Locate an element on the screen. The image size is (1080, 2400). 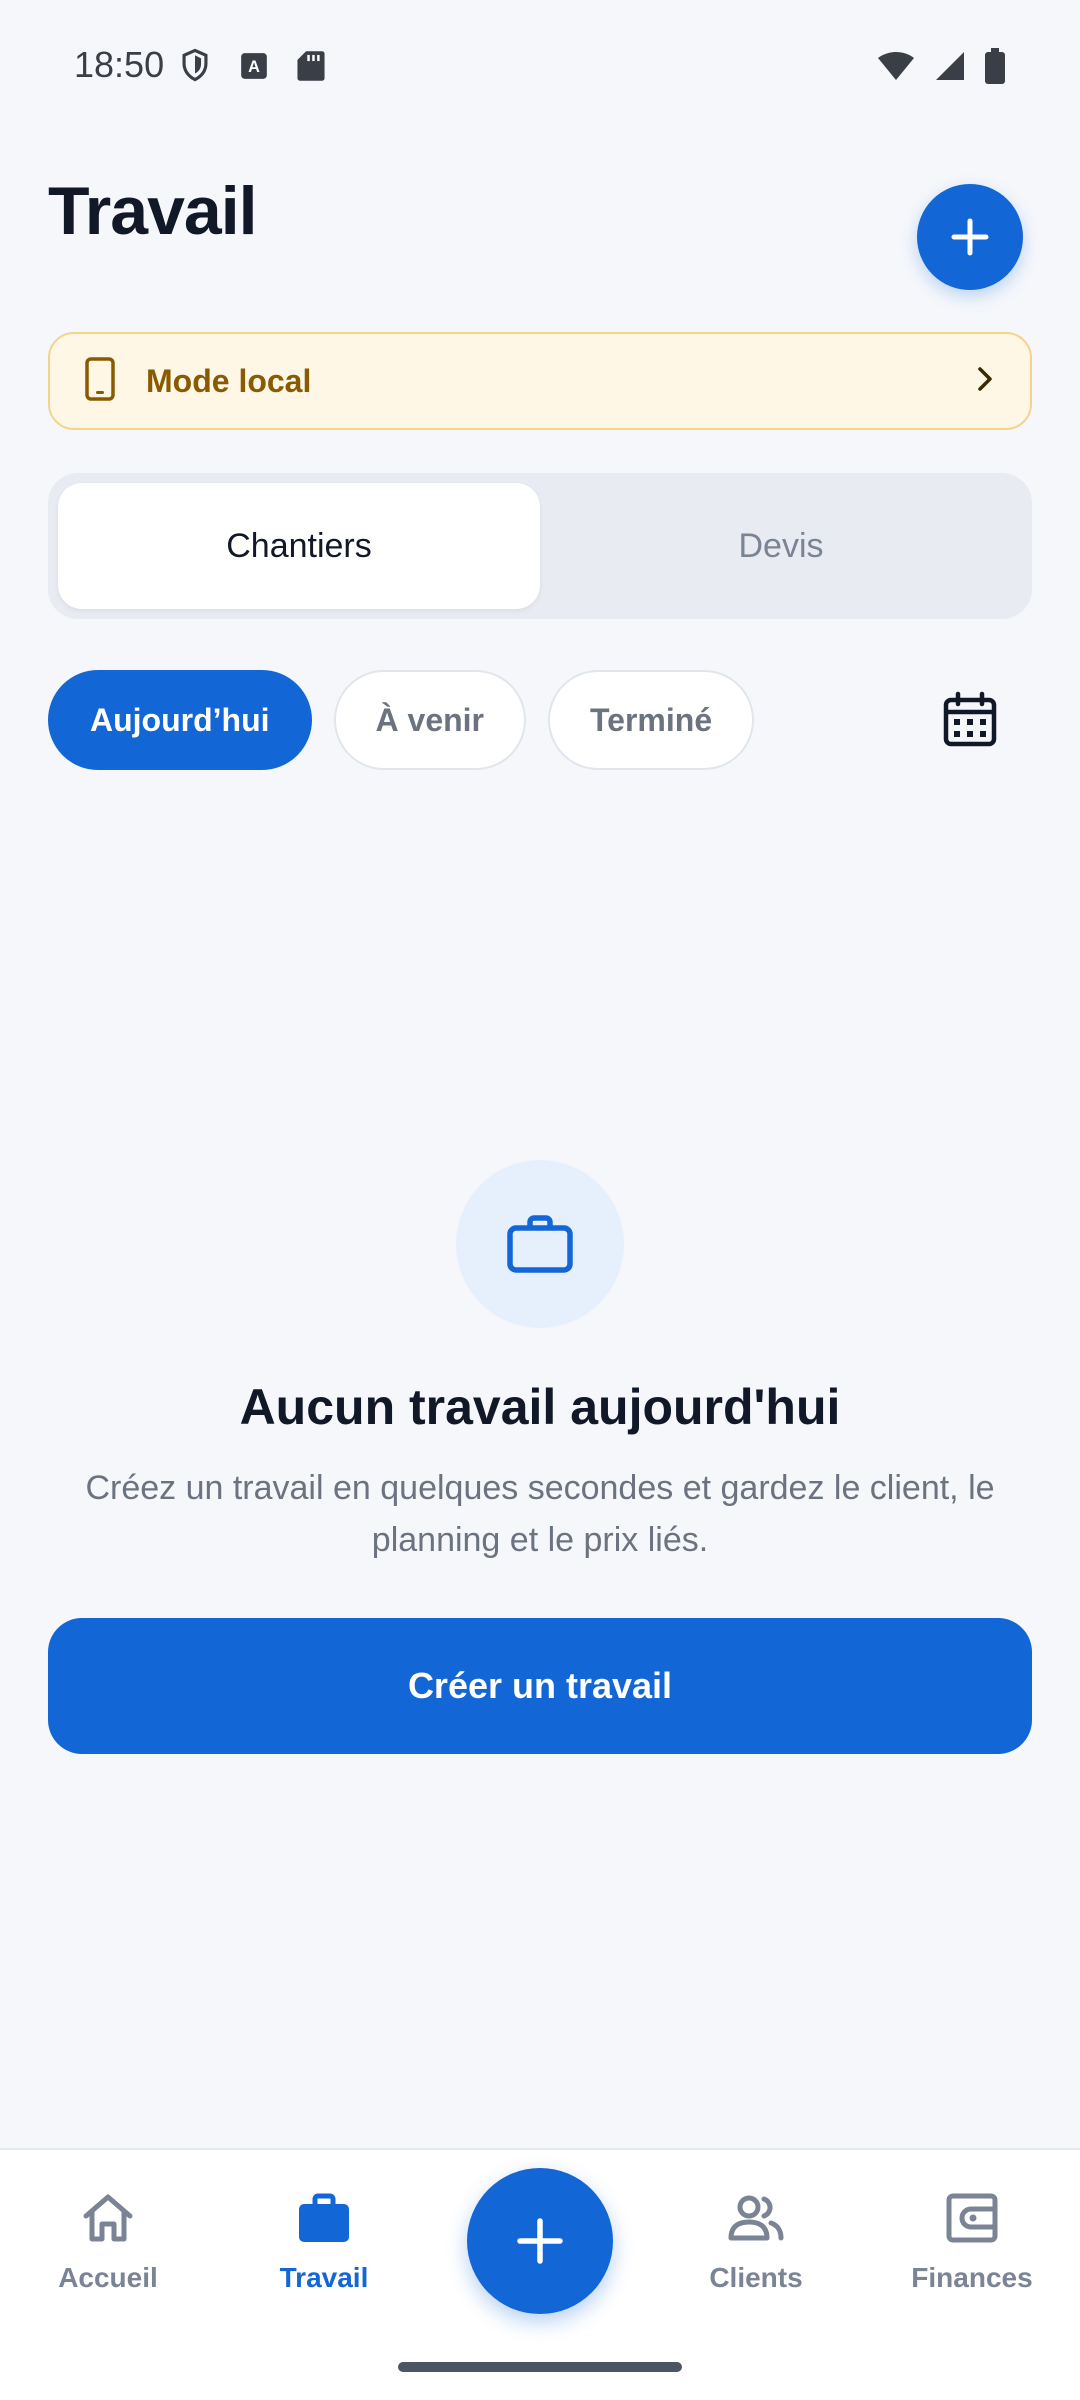
nav-item-travail: Travail is located at coordinates (324, 2242).